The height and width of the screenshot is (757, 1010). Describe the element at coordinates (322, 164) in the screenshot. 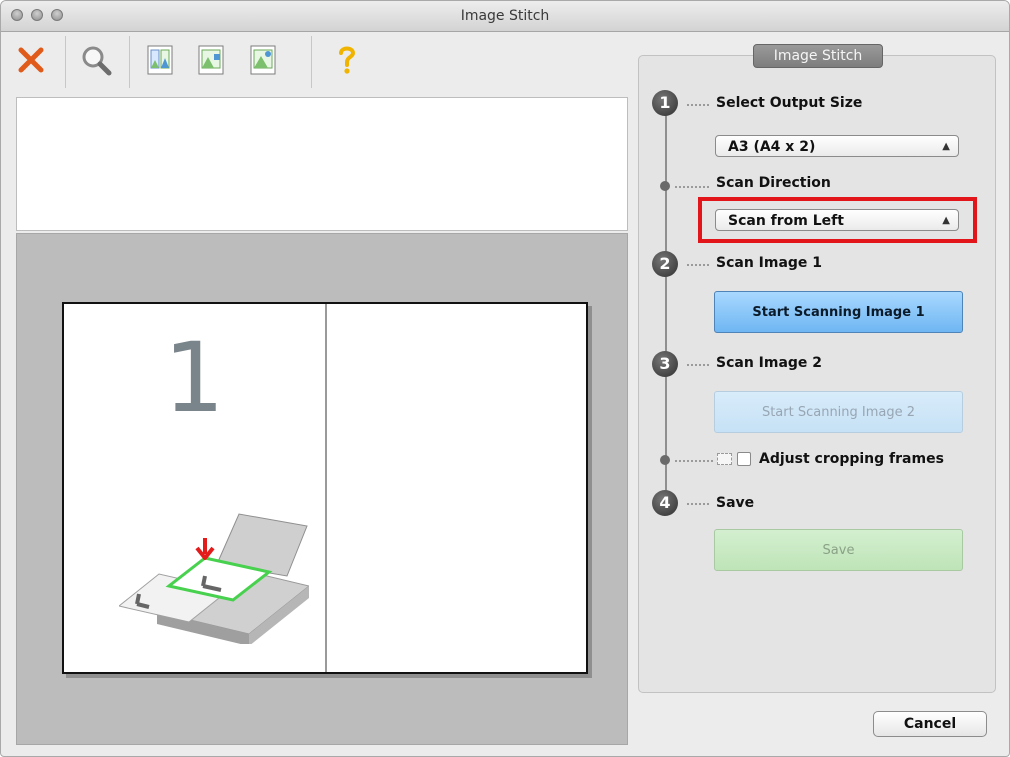

I see `thumbnail-strip` at that location.